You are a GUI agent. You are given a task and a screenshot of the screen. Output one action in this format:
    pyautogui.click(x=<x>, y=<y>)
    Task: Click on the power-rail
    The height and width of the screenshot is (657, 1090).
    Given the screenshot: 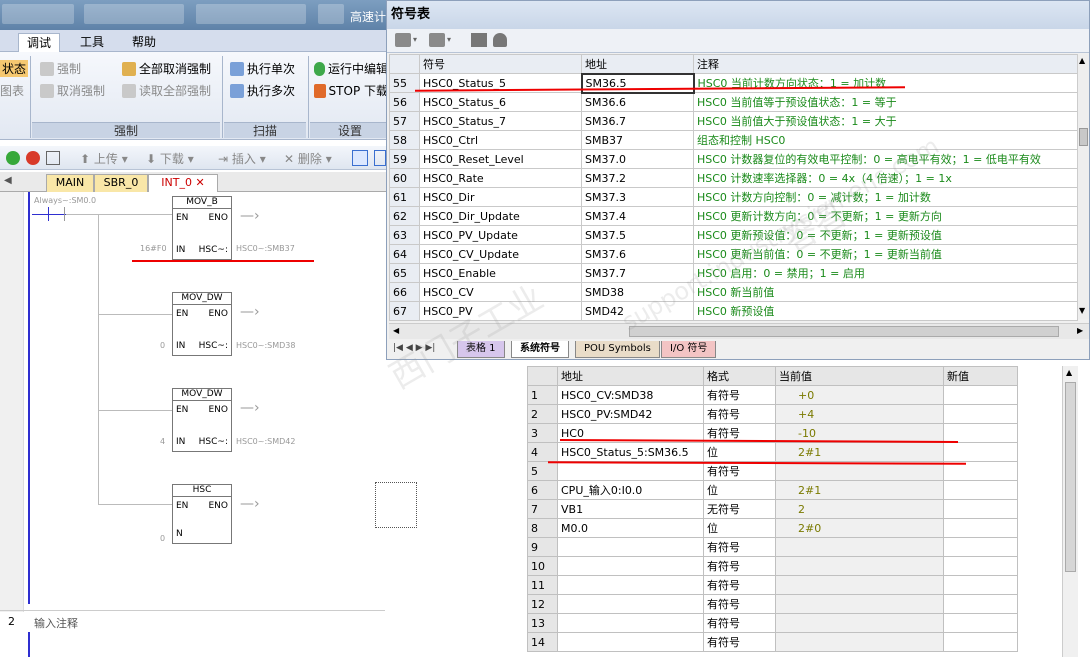 What is the action you would take?
    pyautogui.click(x=29, y=398)
    